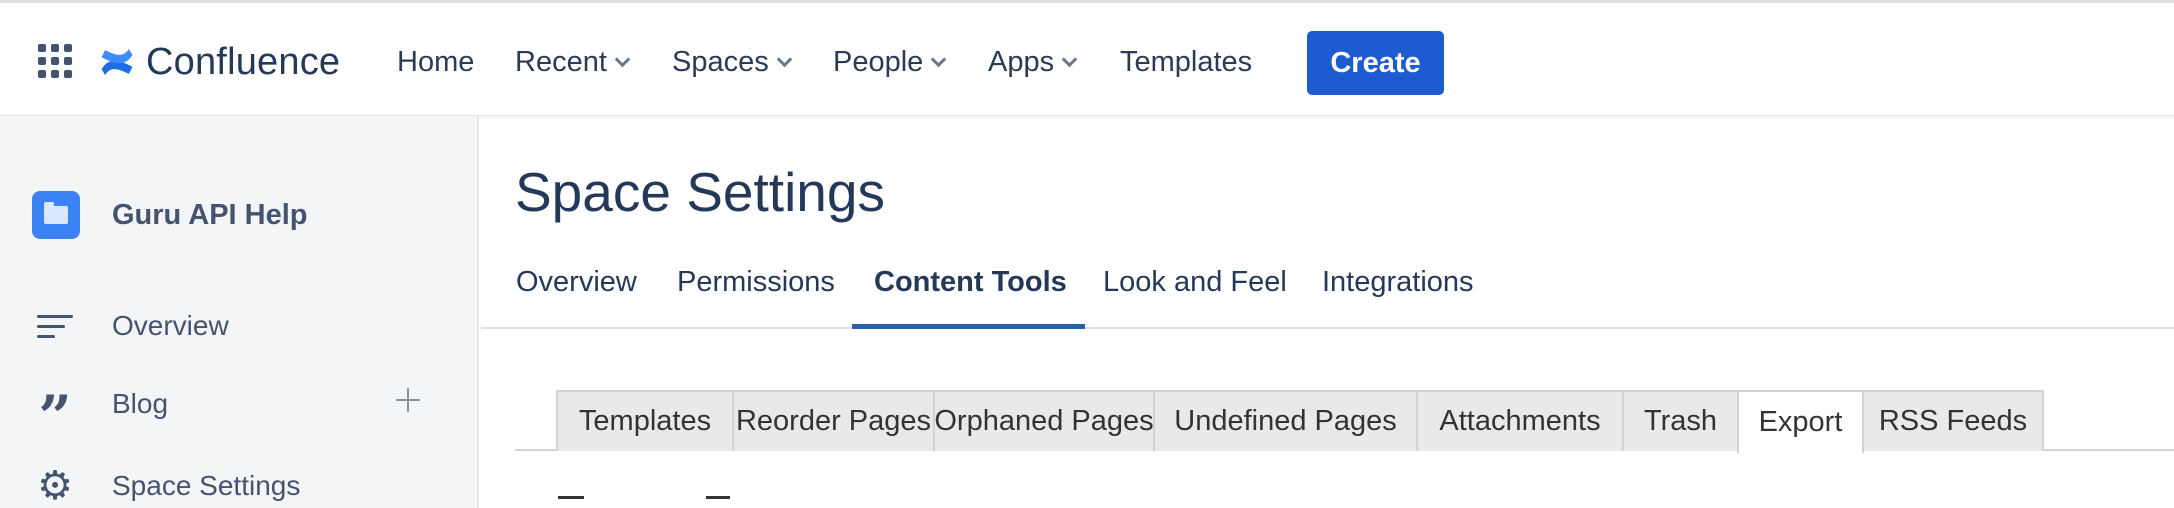 The height and width of the screenshot is (508, 2174). Describe the element at coordinates (170, 325) in the screenshot. I see `sidebar-item-label: Overview` at that location.